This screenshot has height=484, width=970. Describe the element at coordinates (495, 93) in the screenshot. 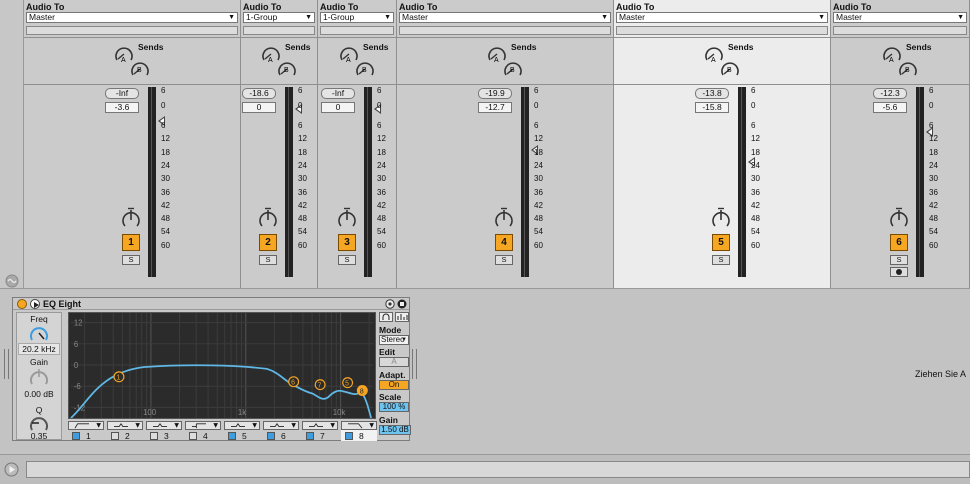

I see `peak-level-display: -19.9` at that location.